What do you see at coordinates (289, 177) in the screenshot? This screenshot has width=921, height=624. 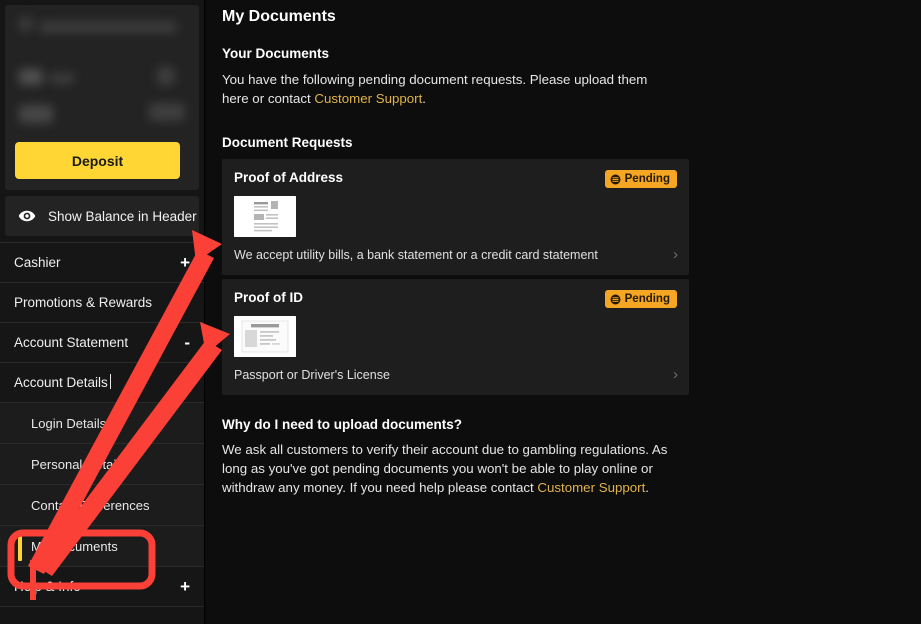 I see `card-title: Proof of Address` at bounding box center [289, 177].